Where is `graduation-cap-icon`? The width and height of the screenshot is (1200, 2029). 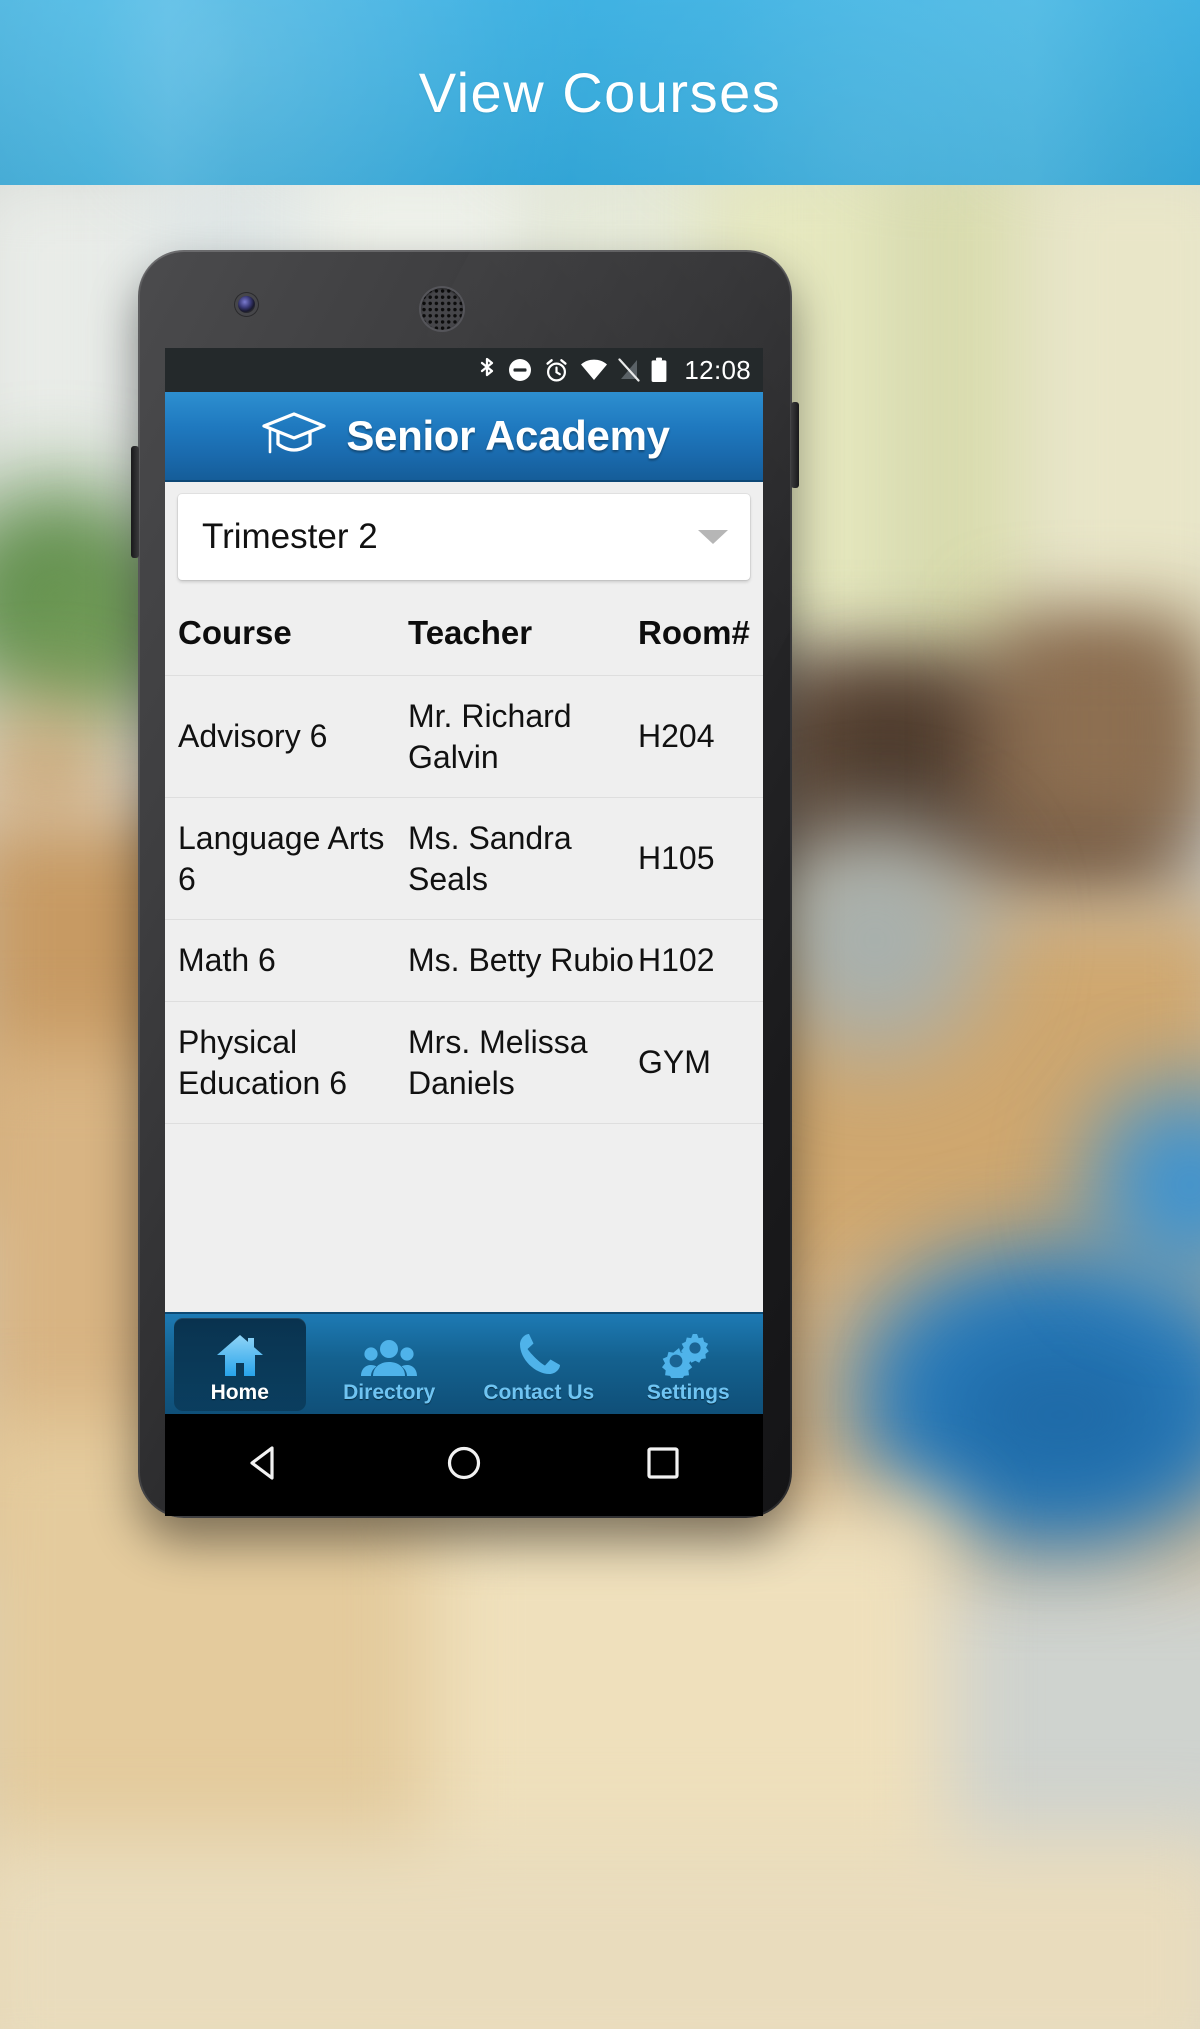 graduation-cap-icon is located at coordinates (294, 436).